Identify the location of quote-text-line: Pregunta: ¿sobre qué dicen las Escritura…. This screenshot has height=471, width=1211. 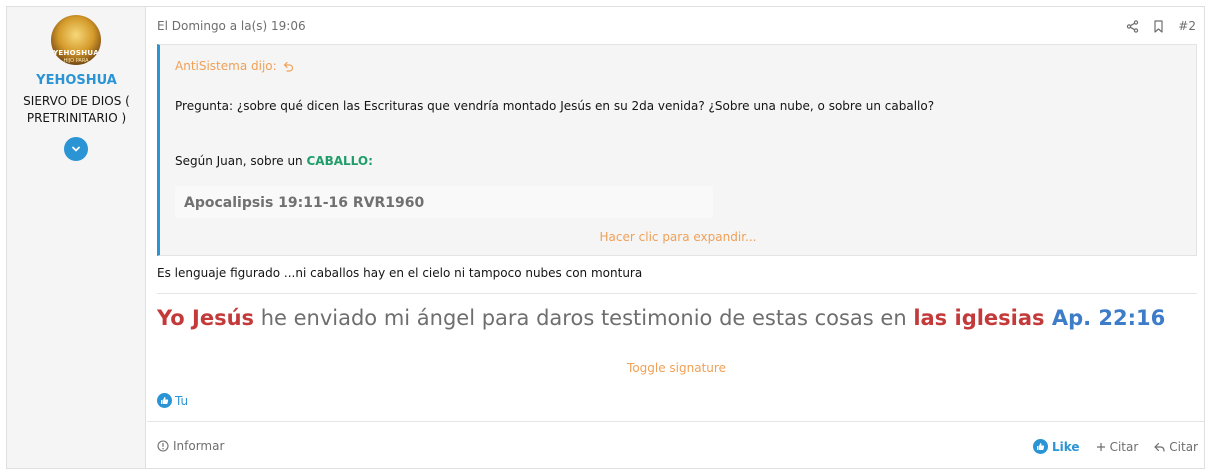
(555, 106).